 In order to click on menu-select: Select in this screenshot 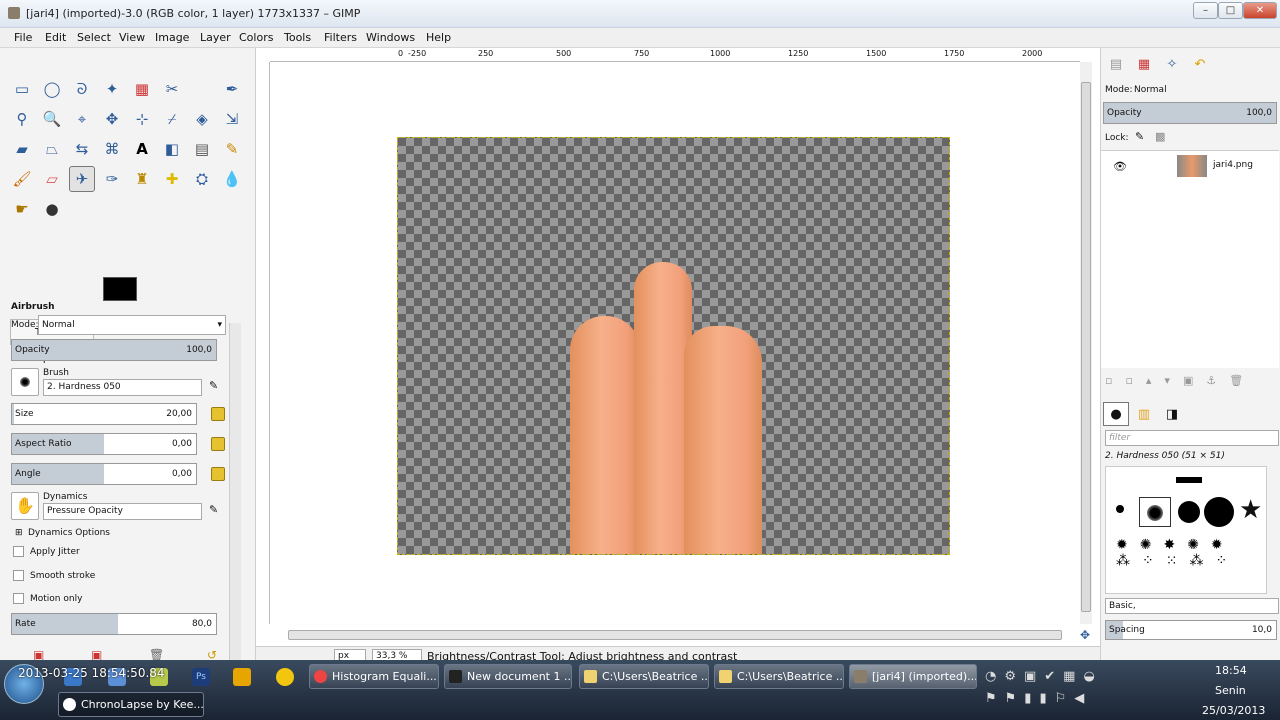, I will do `click(94, 37)`.